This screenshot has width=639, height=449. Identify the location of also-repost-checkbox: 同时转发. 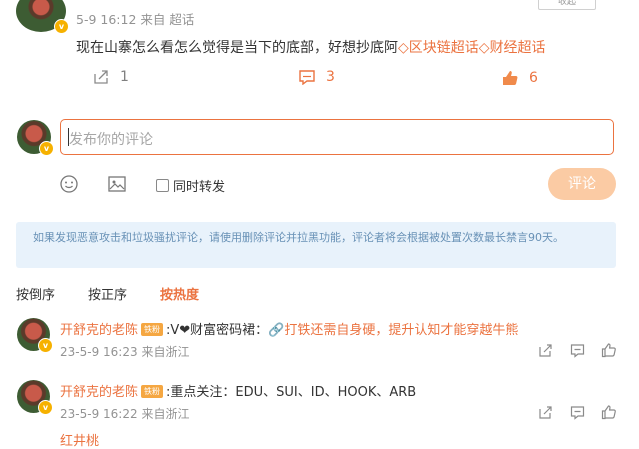
(190, 185).